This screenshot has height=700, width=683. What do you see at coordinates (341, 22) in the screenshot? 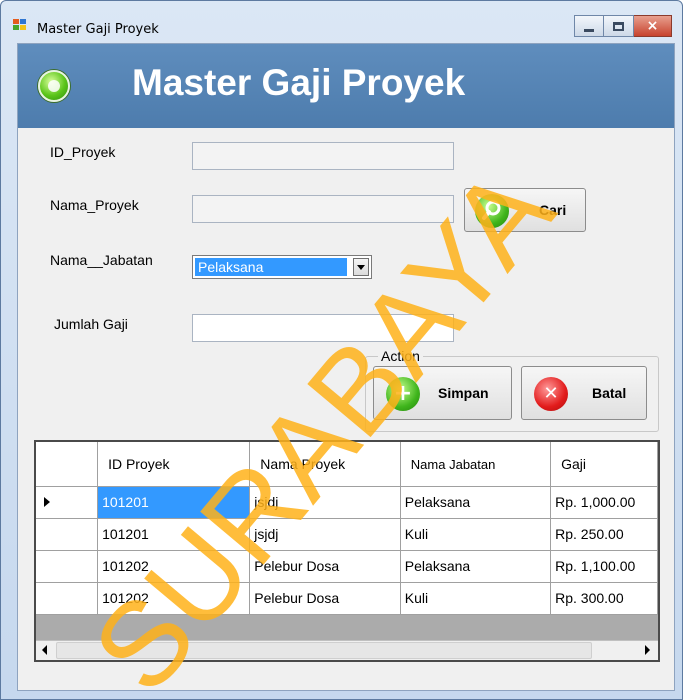
I see `title-bar: Master Gaji Proyek ×` at bounding box center [341, 22].